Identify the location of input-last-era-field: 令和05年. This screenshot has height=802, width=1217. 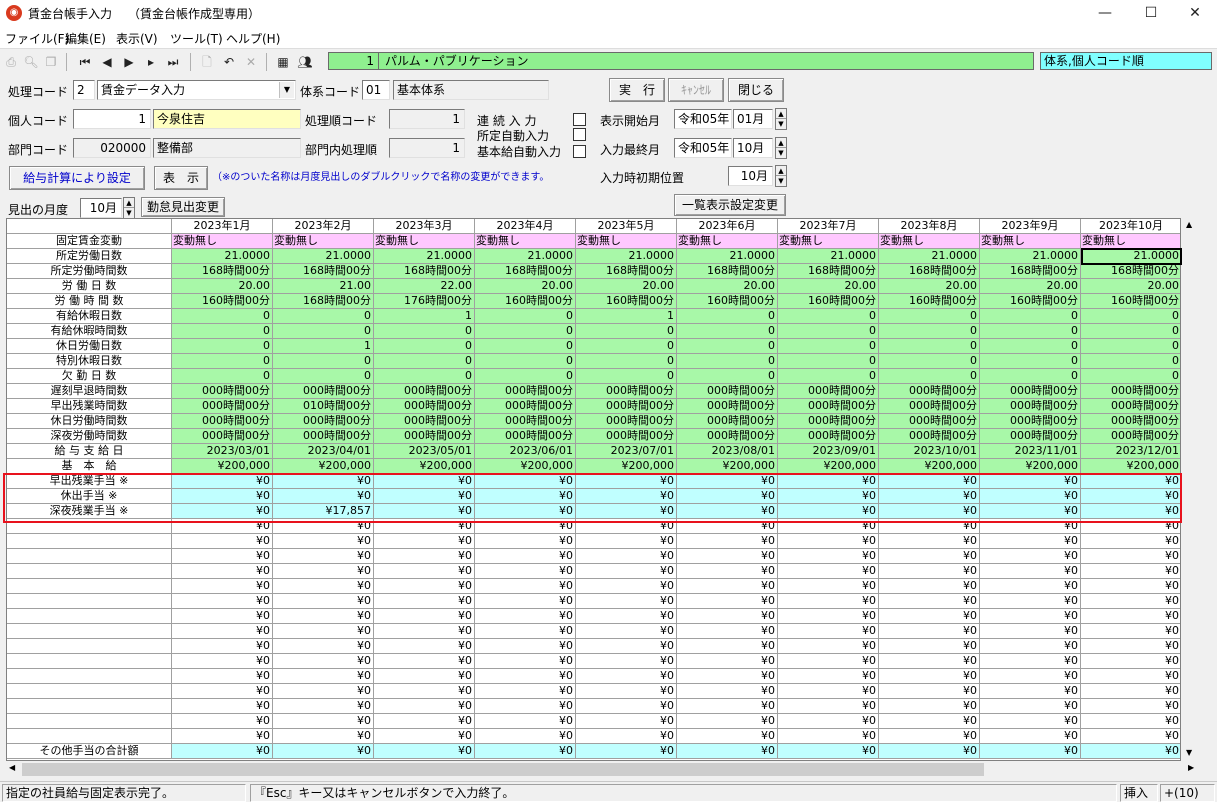
(703, 148).